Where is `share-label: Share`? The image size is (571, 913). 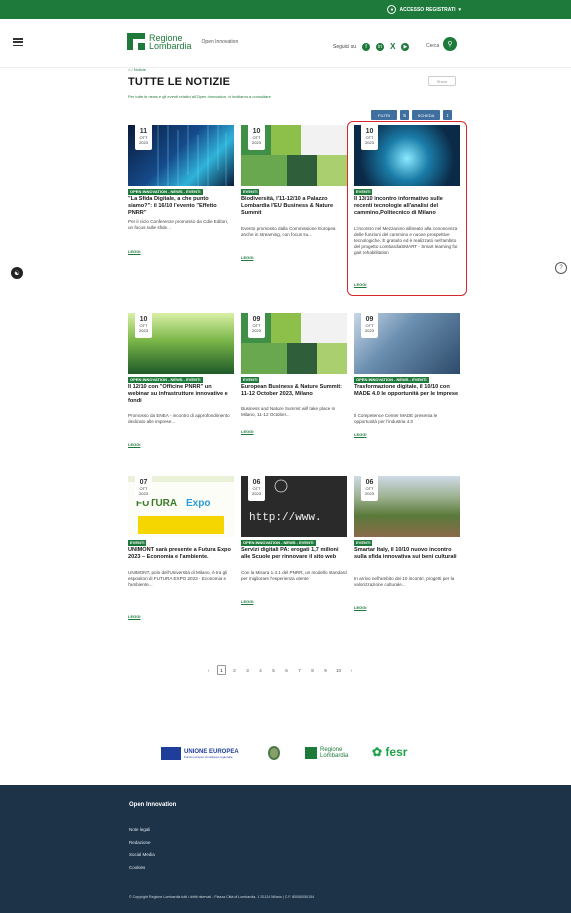
share-label: Share is located at coordinates (442, 81).